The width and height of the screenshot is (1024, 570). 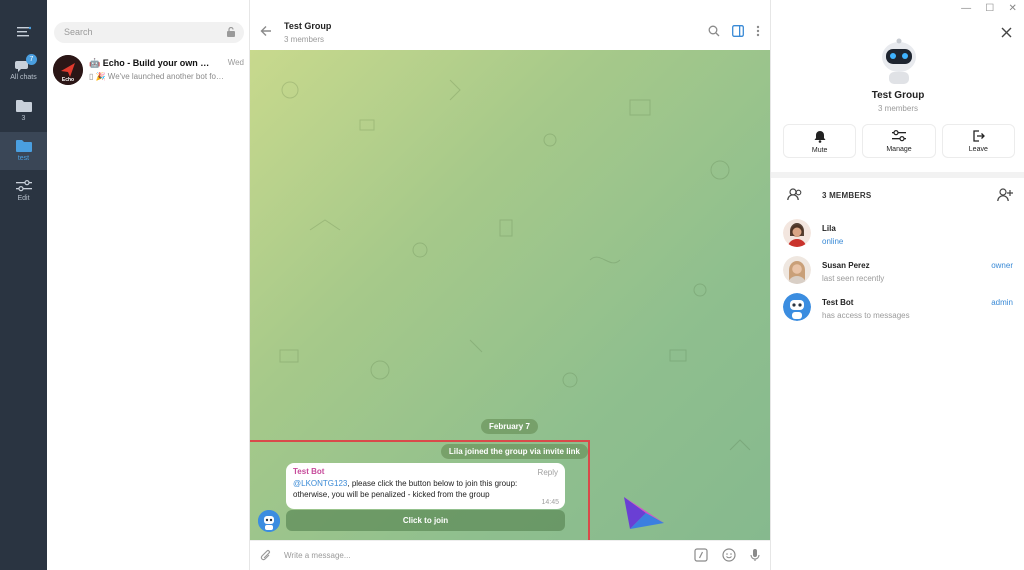 I want to click on members-count: 3 MEMBERS, so click(x=847, y=195).